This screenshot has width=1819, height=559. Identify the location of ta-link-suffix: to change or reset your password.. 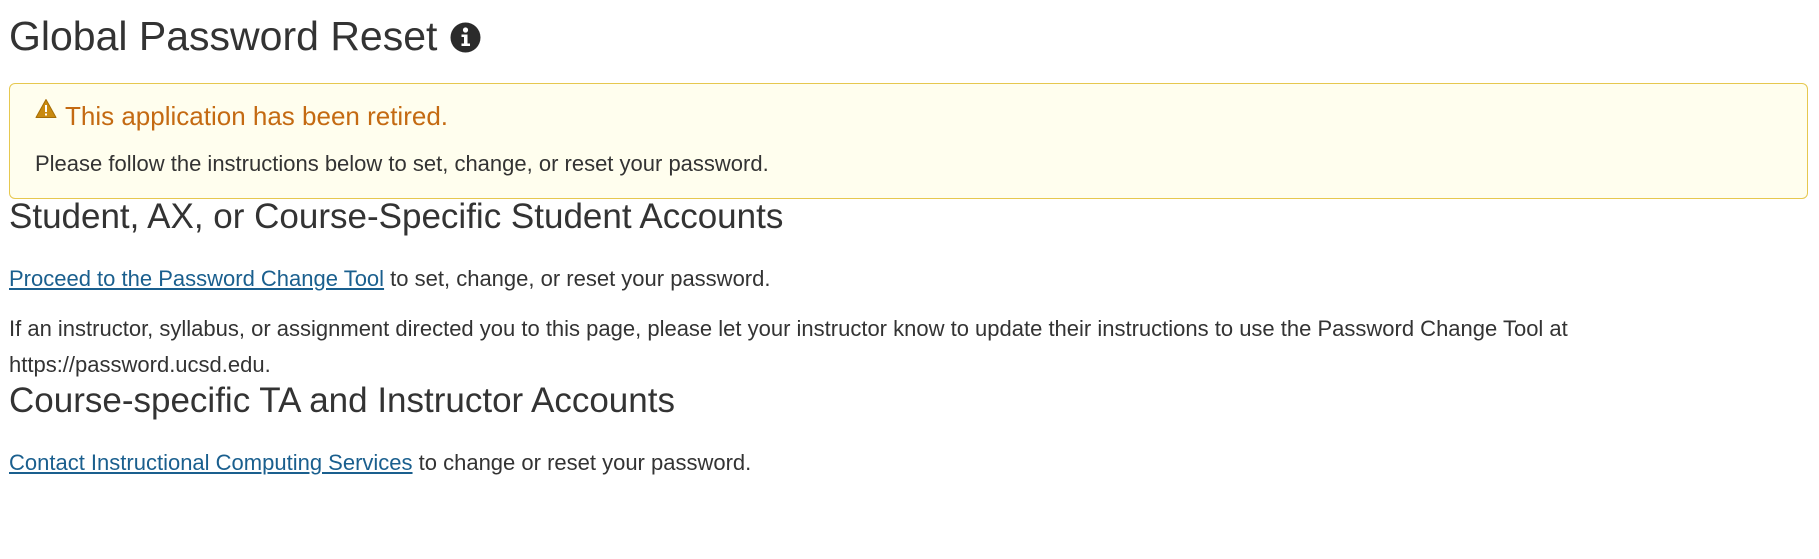
(582, 462).